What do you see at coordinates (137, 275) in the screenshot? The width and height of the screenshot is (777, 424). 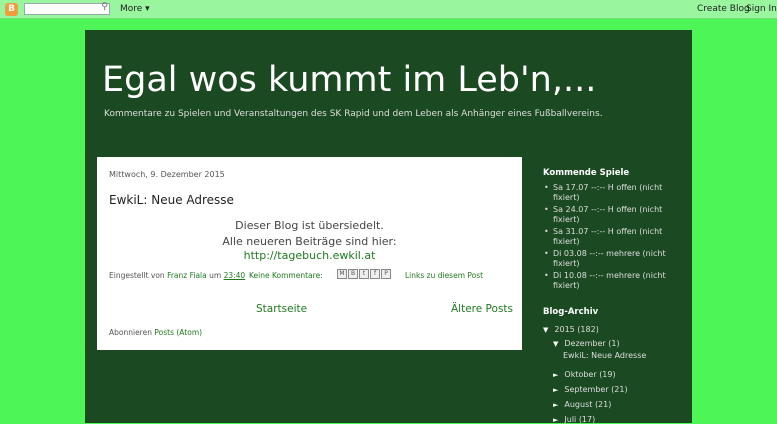 I see `posted-by-label: Eingestellt von` at bounding box center [137, 275].